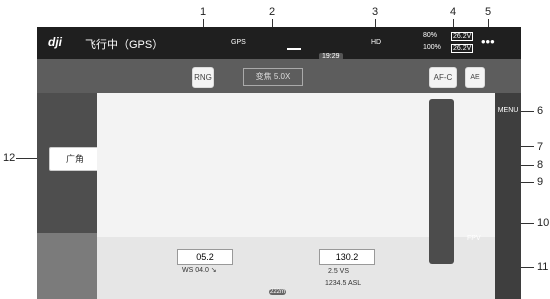 The image size is (550, 299). I want to click on wide-label: 广角, so click(74, 159).